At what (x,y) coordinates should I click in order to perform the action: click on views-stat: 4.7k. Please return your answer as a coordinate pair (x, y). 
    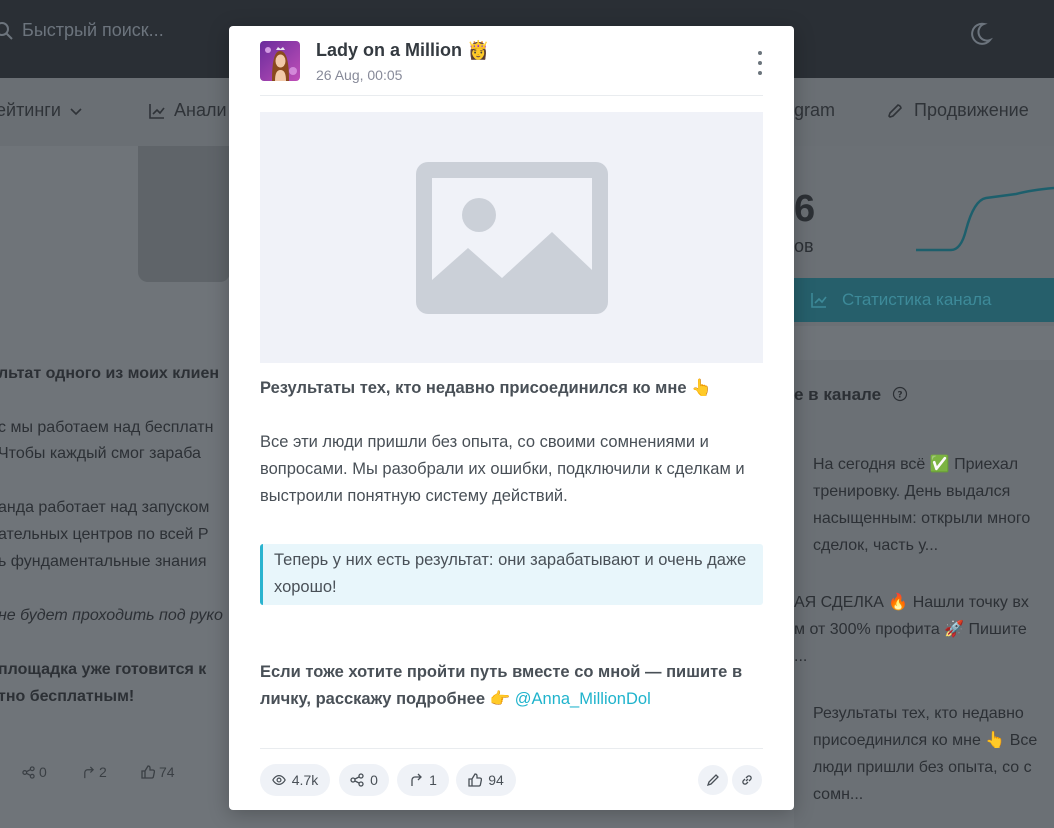
    Looking at the image, I should click on (295, 780).